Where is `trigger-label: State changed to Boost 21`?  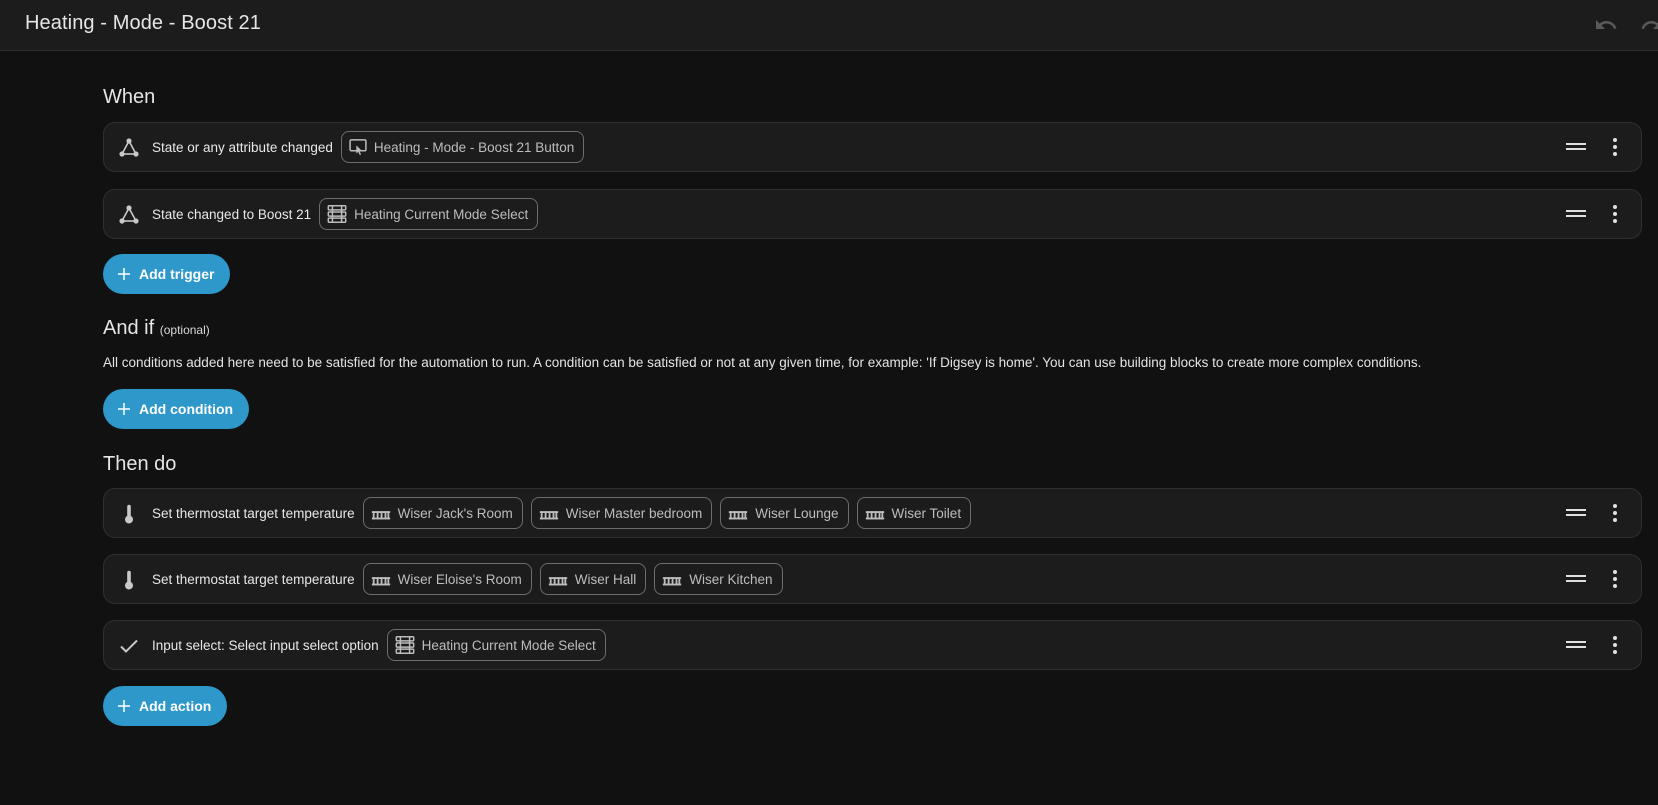 trigger-label: State changed to Boost 21 is located at coordinates (232, 214).